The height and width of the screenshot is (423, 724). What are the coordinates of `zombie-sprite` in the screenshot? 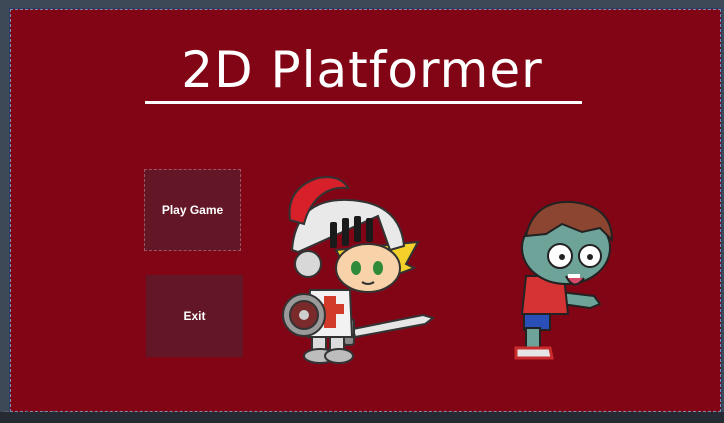 It's located at (564, 280).